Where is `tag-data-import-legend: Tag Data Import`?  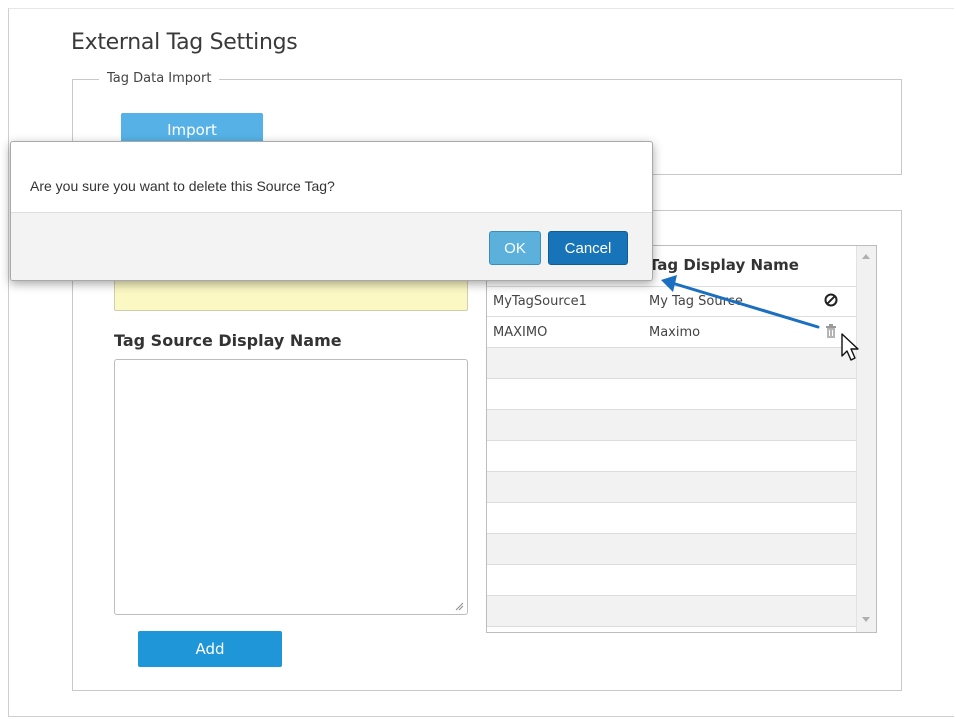 tag-data-import-legend: Tag Data Import is located at coordinates (159, 78).